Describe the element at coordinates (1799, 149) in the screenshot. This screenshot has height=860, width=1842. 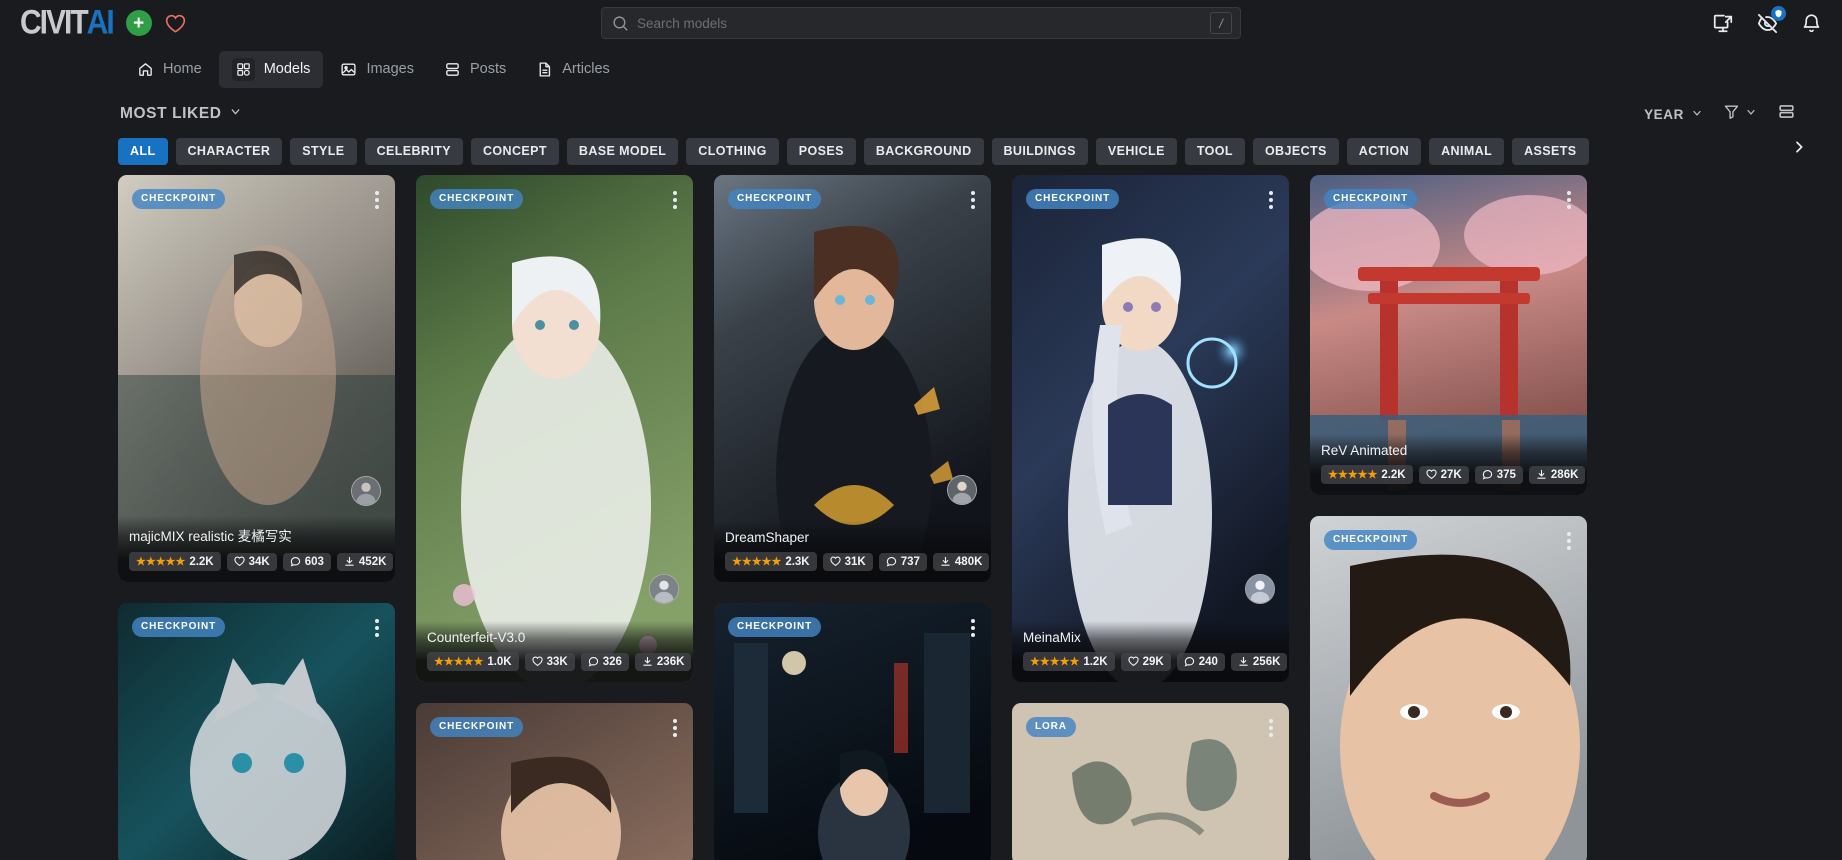
I see `chevron-right-icon` at that location.